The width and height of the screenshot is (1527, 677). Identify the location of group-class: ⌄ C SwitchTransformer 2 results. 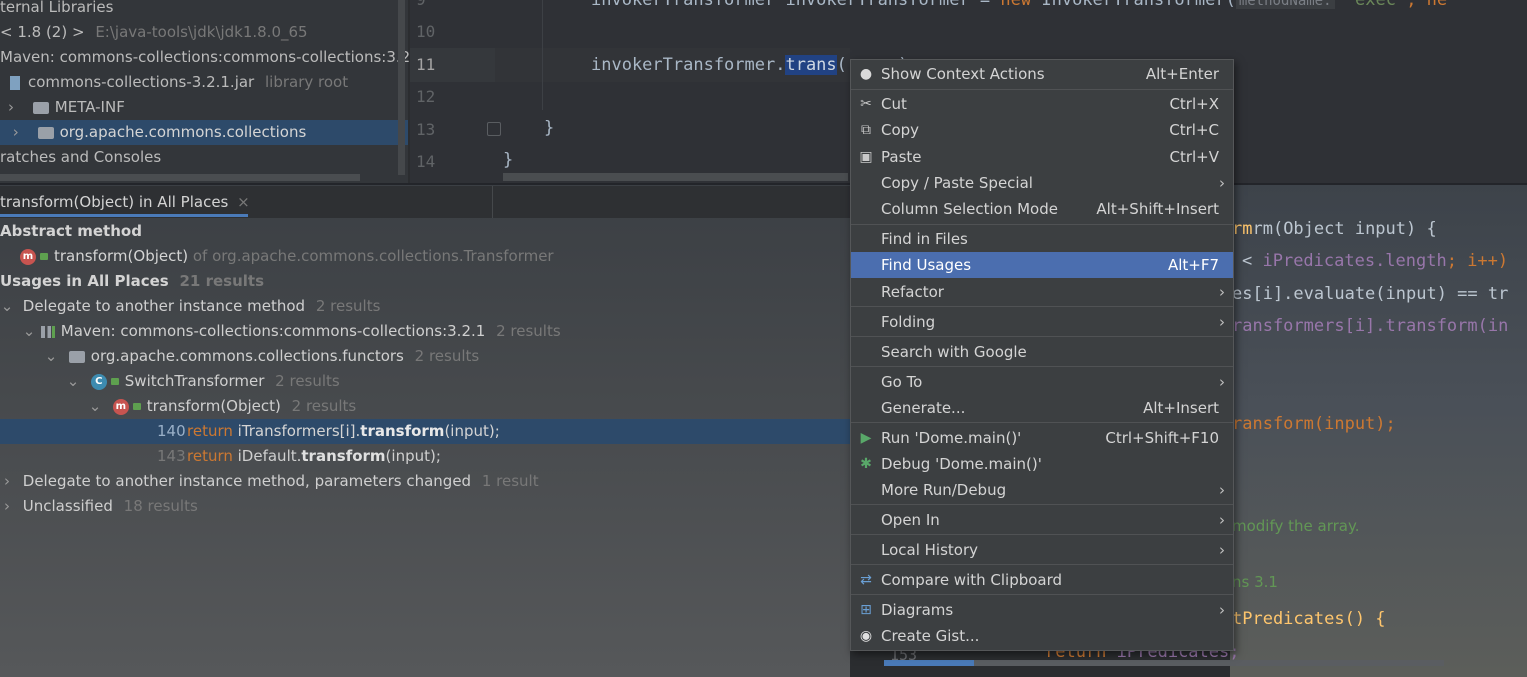
(203, 381).